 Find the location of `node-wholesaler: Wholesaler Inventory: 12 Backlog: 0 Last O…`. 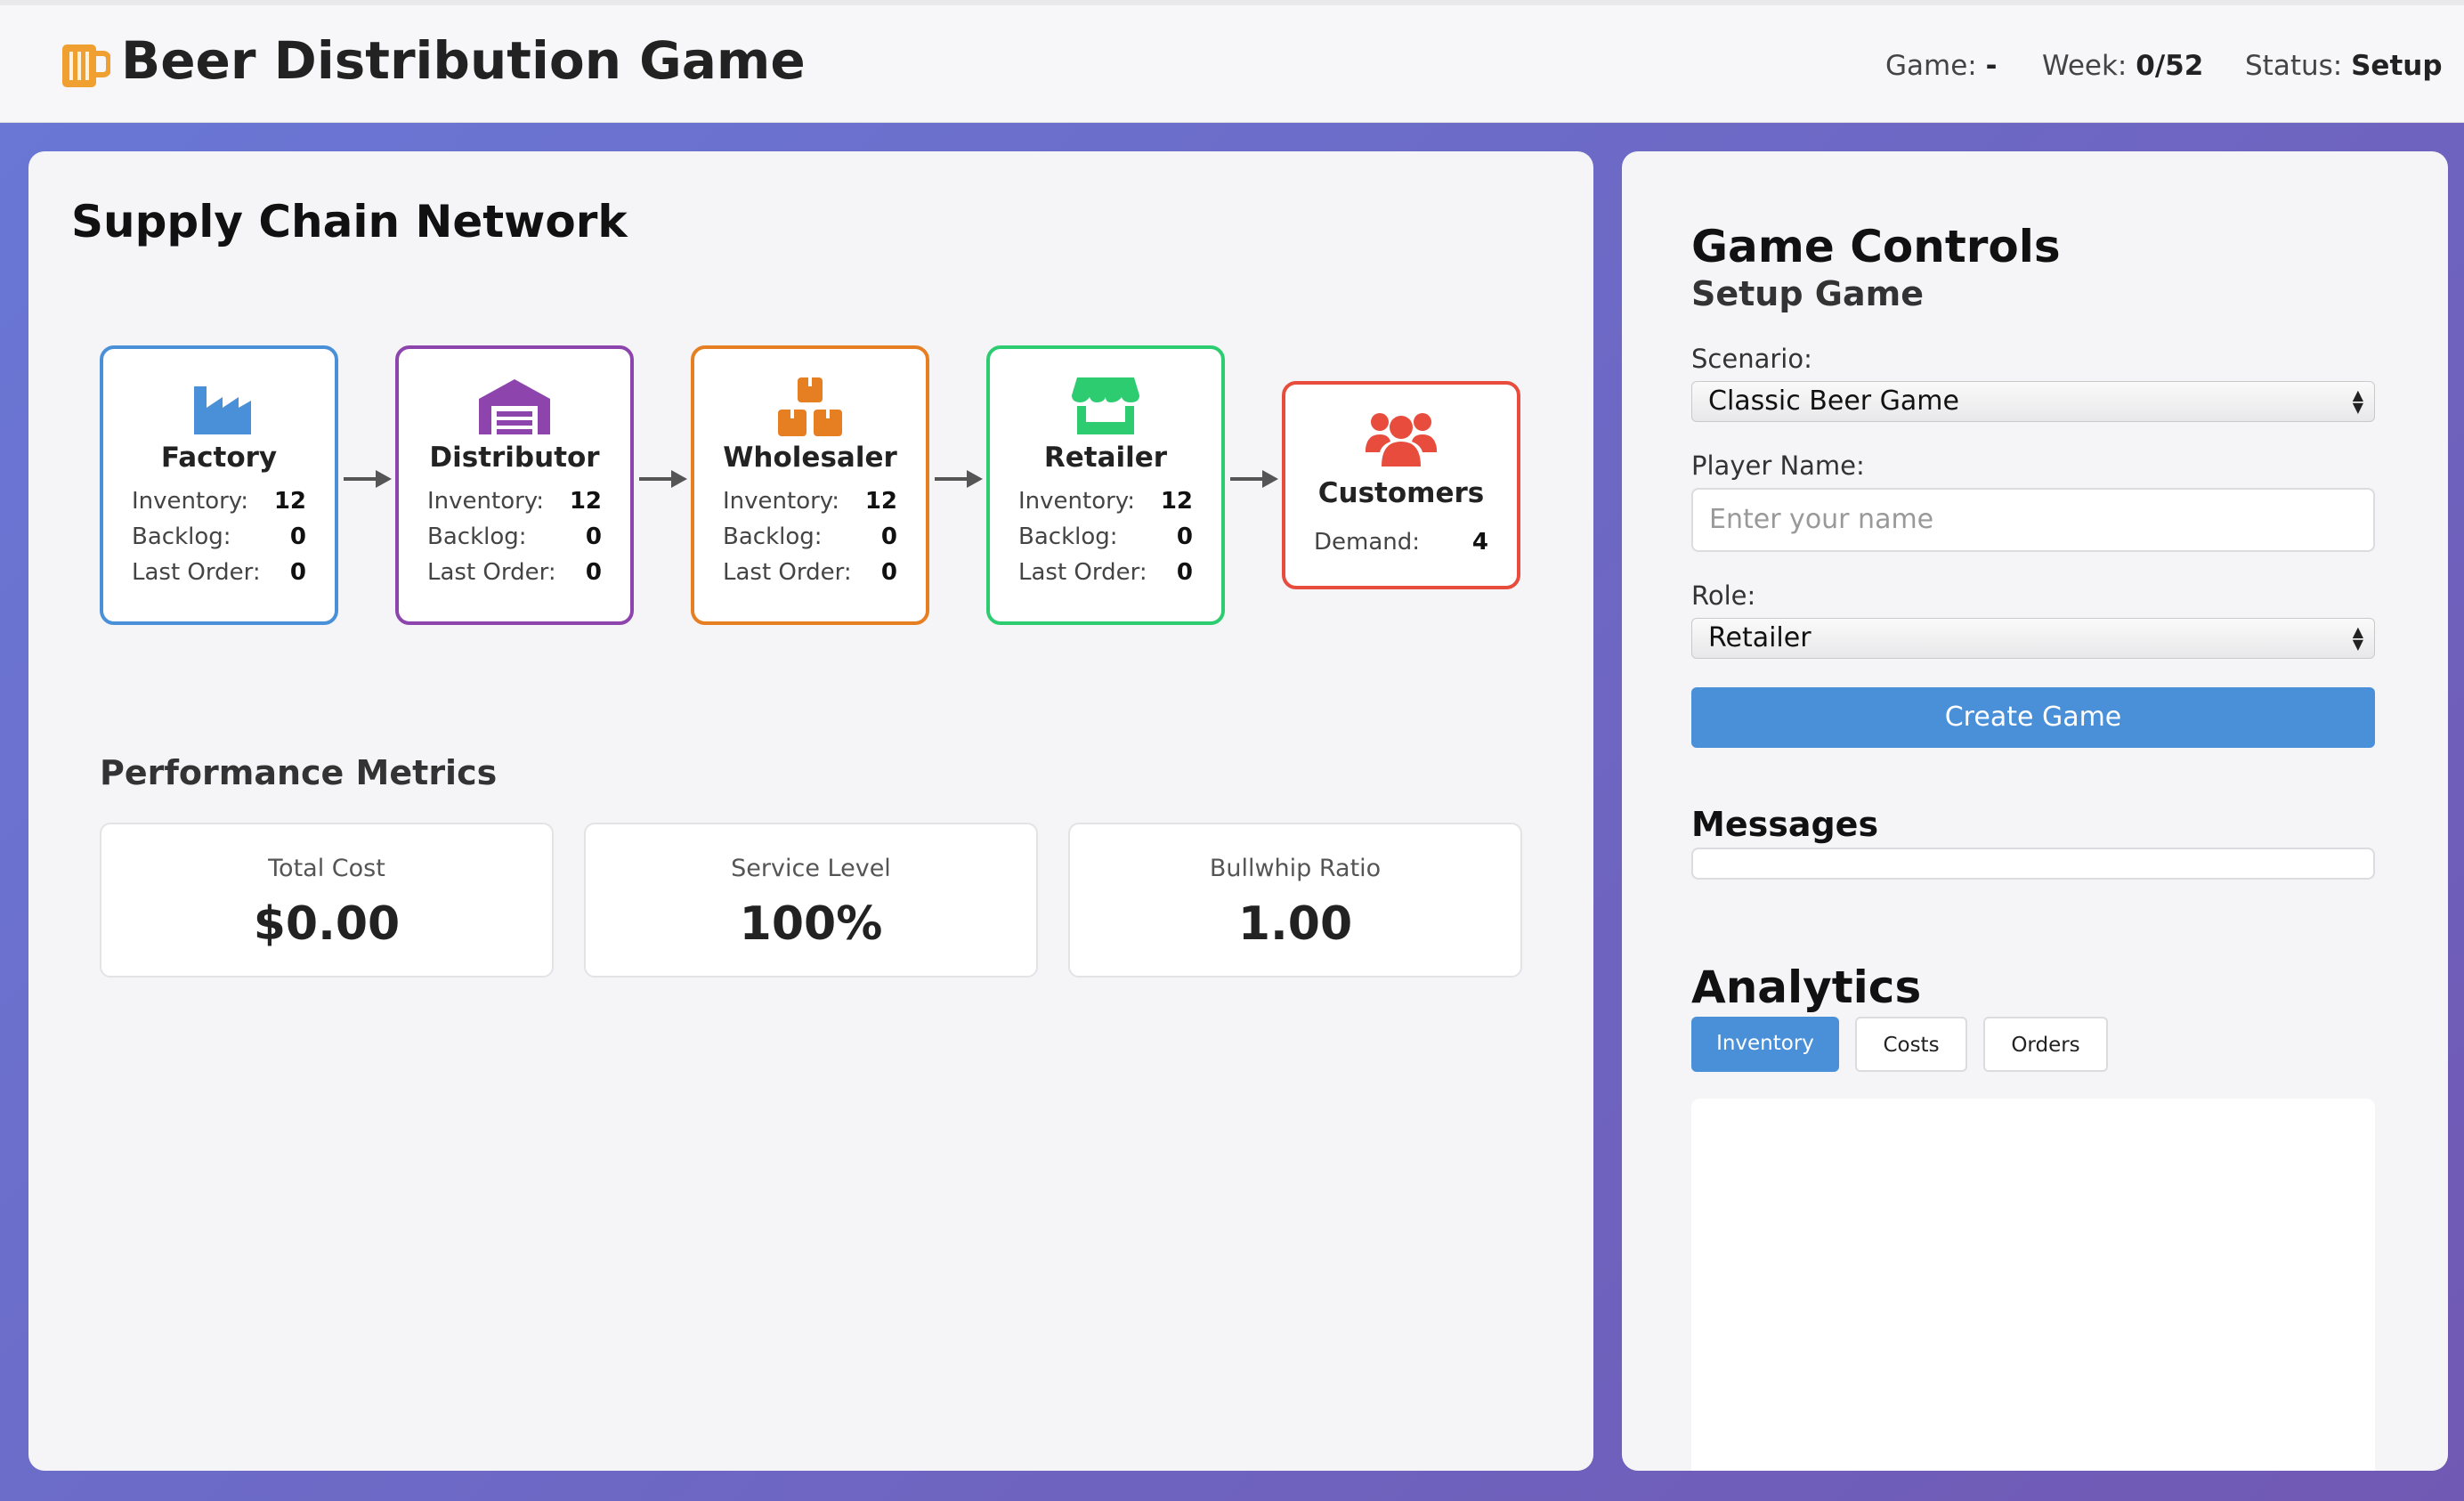

node-wholesaler: Wholesaler Inventory: 12 Backlog: 0 Last O… is located at coordinates (810, 485).